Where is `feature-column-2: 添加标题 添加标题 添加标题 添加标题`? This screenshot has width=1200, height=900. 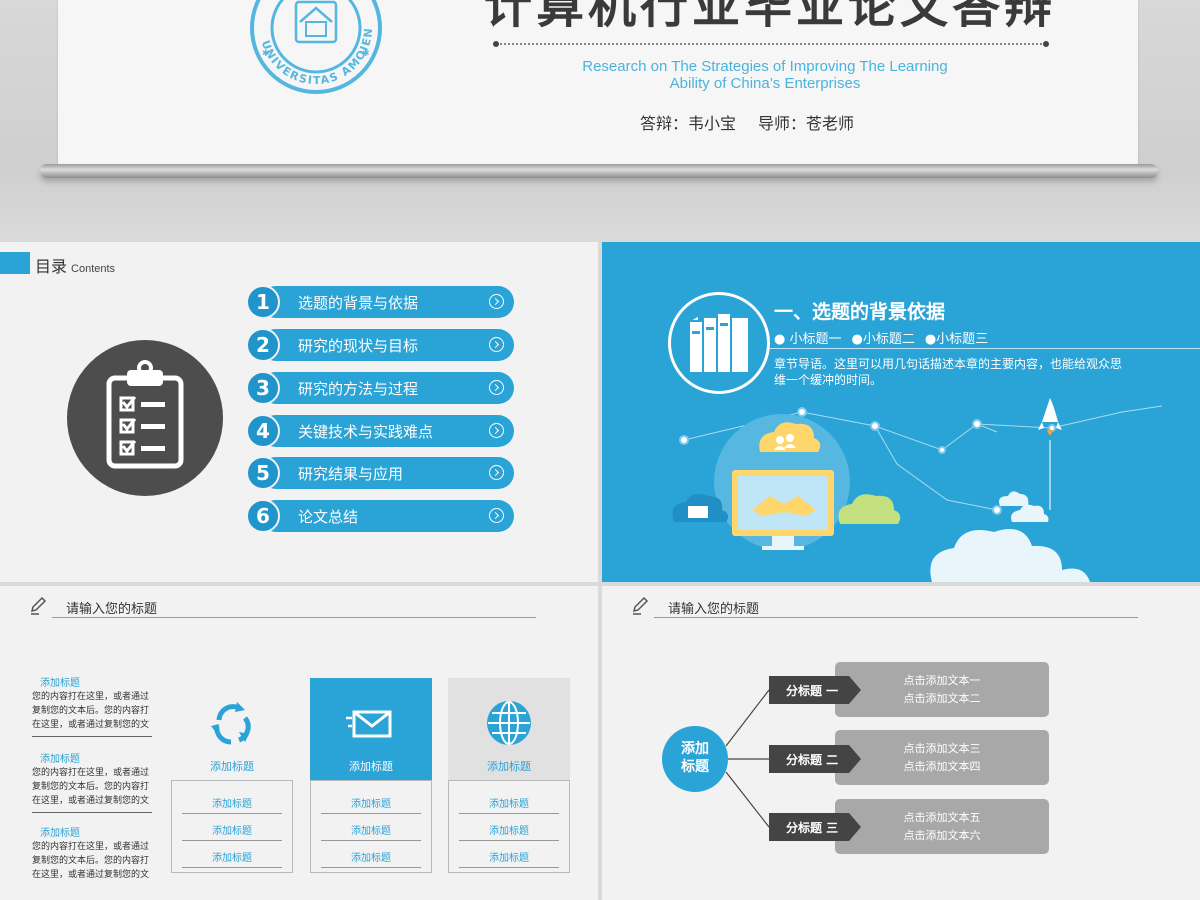
feature-column-2: 添加标题 添加标题 添加标题 添加标题 is located at coordinates (371, 775).